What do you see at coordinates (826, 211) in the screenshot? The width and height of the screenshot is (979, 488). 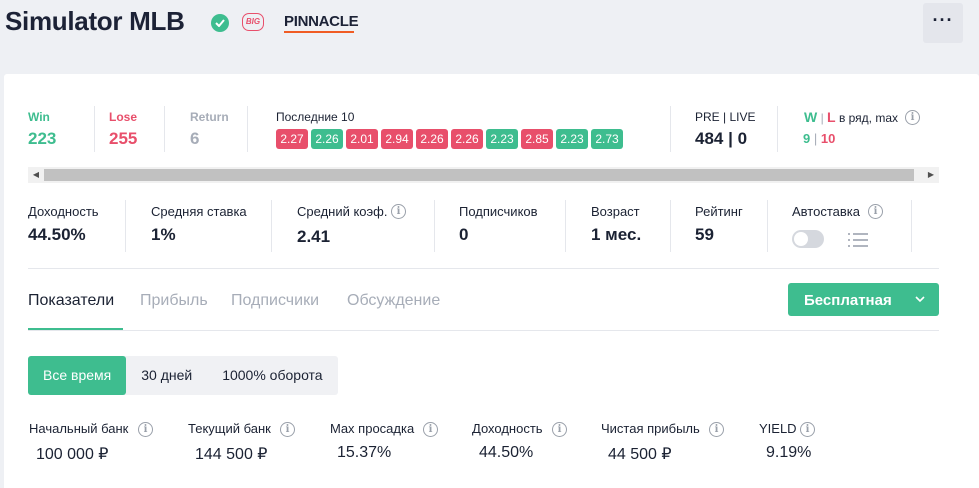 I see `autobet-label: Автоставка` at bounding box center [826, 211].